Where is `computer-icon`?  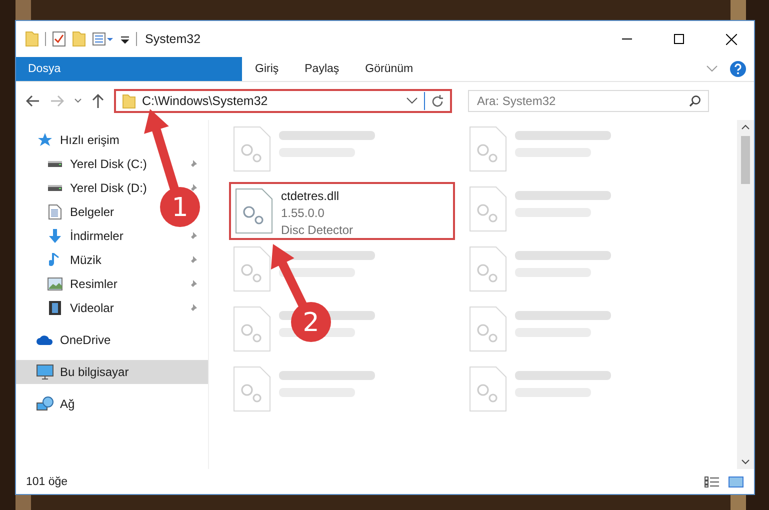 computer-icon is located at coordinates (45, 372).